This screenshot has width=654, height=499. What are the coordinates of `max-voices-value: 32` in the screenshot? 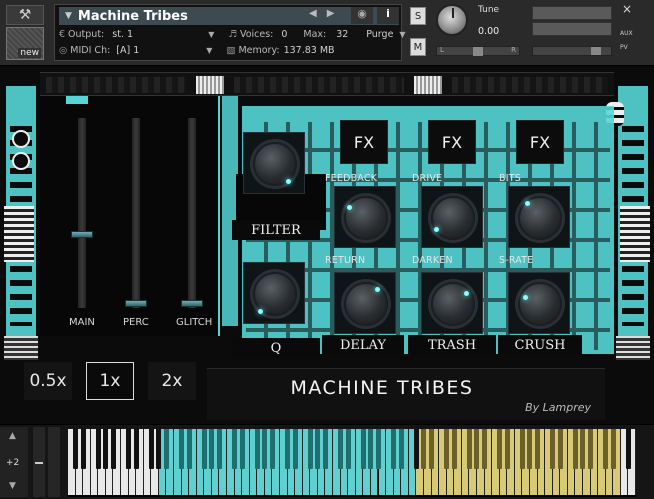 It's located at (349, 34).